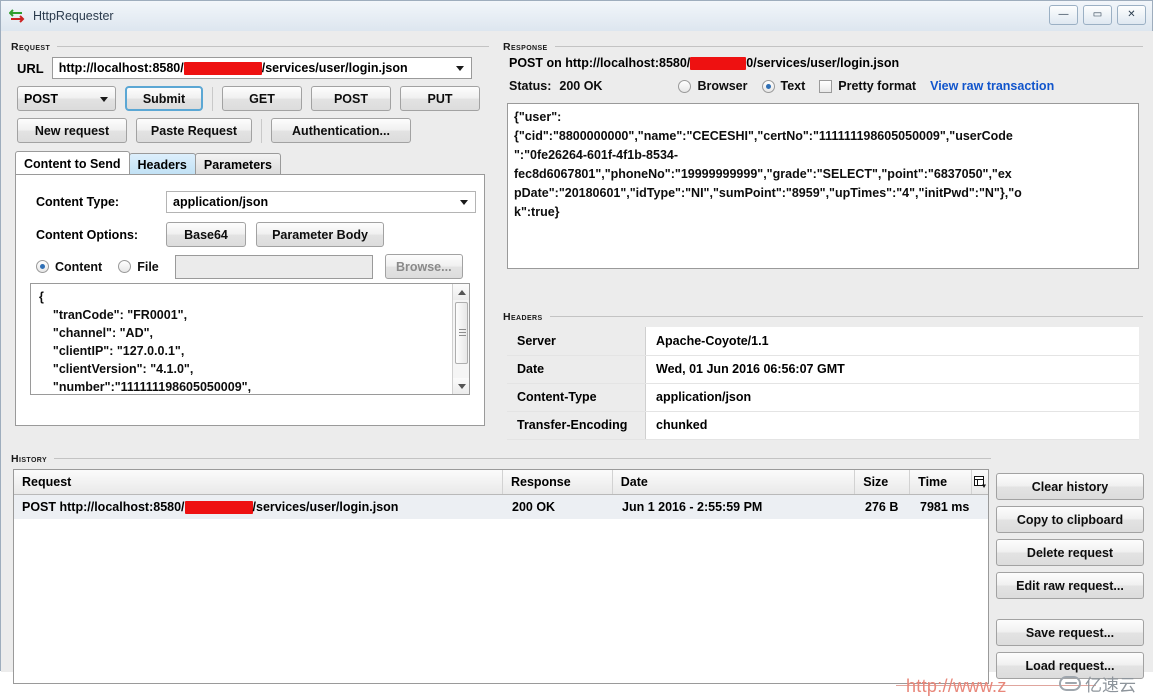 The width and height of the screenshot is (1153, 697). I want to click on toolbar-separator, so click(212, 98).